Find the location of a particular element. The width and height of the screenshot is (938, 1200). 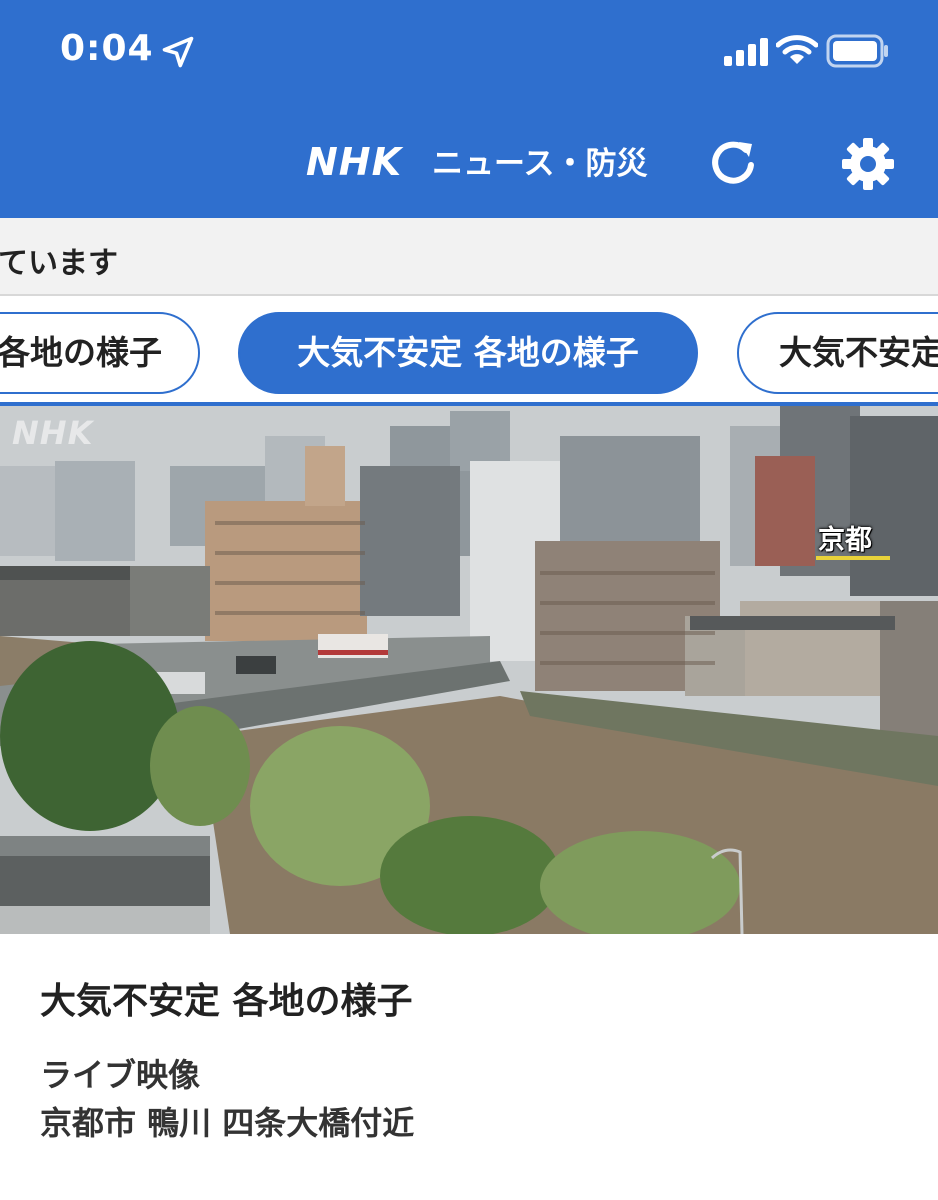

refresh-icon is located at coordinates (733, 163).